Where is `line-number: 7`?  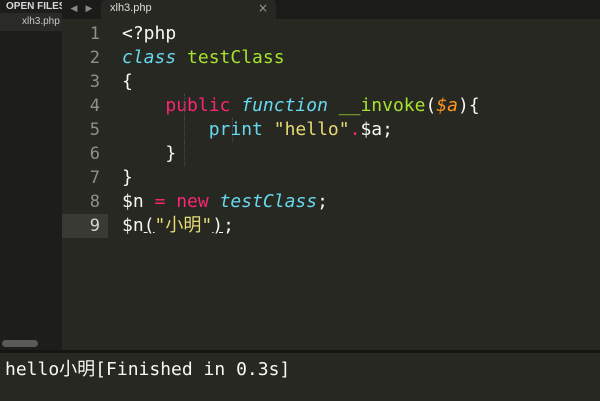 line-number: 7 is located at coordinates (94, 178).